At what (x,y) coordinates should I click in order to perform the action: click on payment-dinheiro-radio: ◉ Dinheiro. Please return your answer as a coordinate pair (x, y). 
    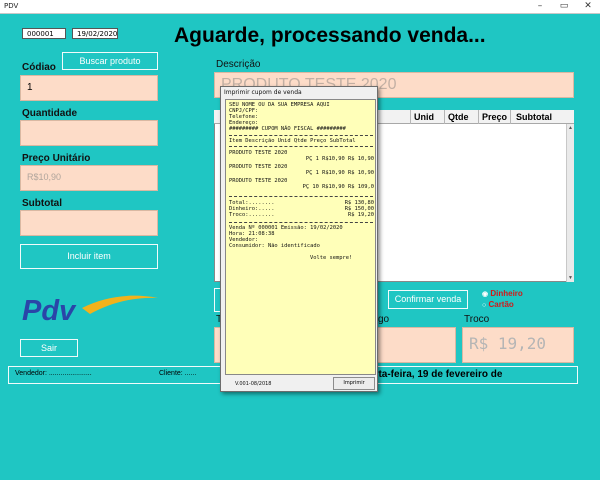
    Looking at the image, I should click on (502, 293).